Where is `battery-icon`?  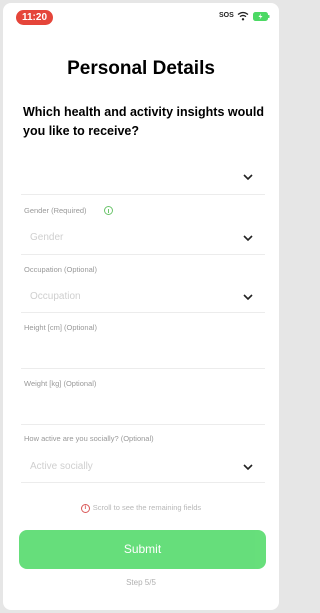 battery-icon is located at coordinates (261, 16).